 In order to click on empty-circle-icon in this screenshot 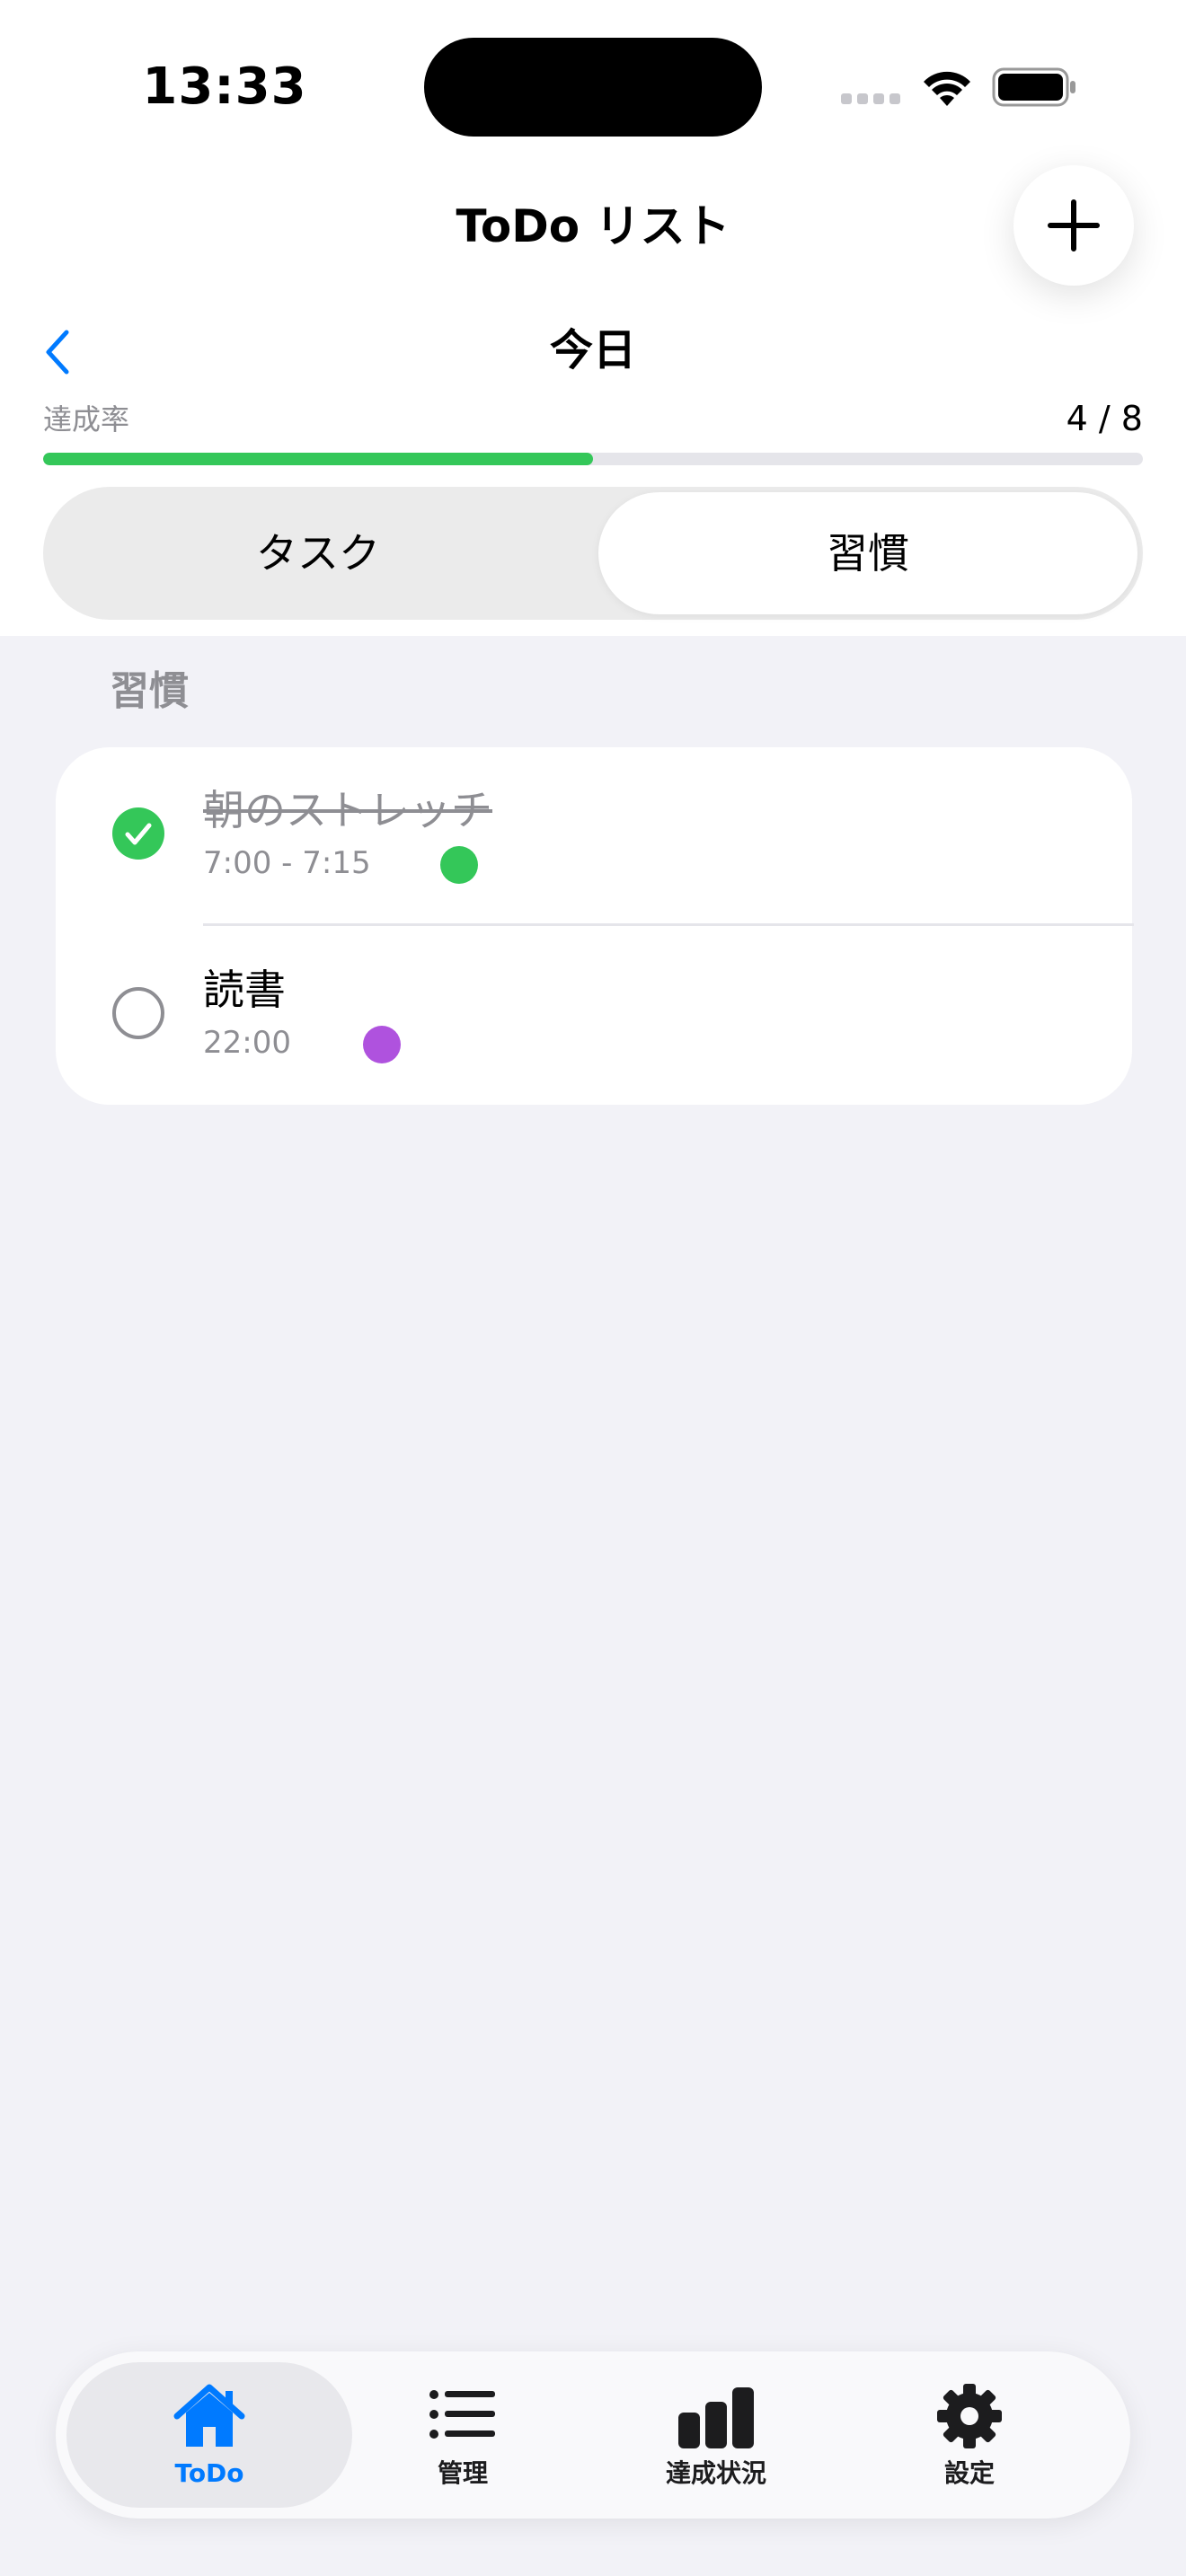, I will do `click(138, 1013)`.